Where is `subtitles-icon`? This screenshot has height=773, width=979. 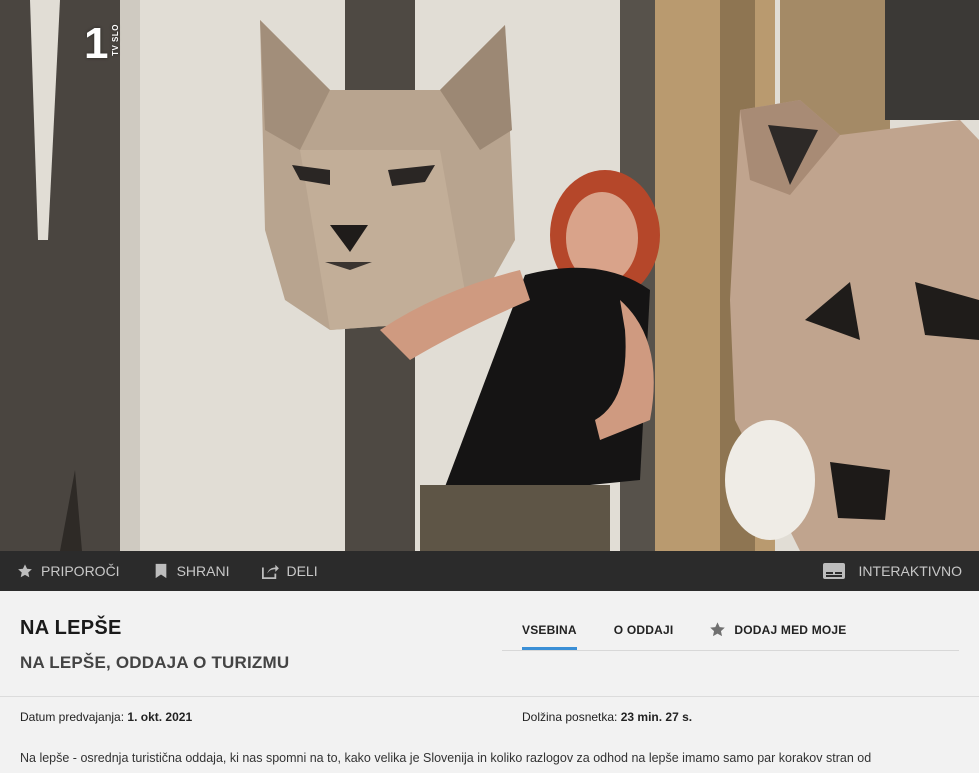 subtitles-icon is located at coordinates (833, 571).